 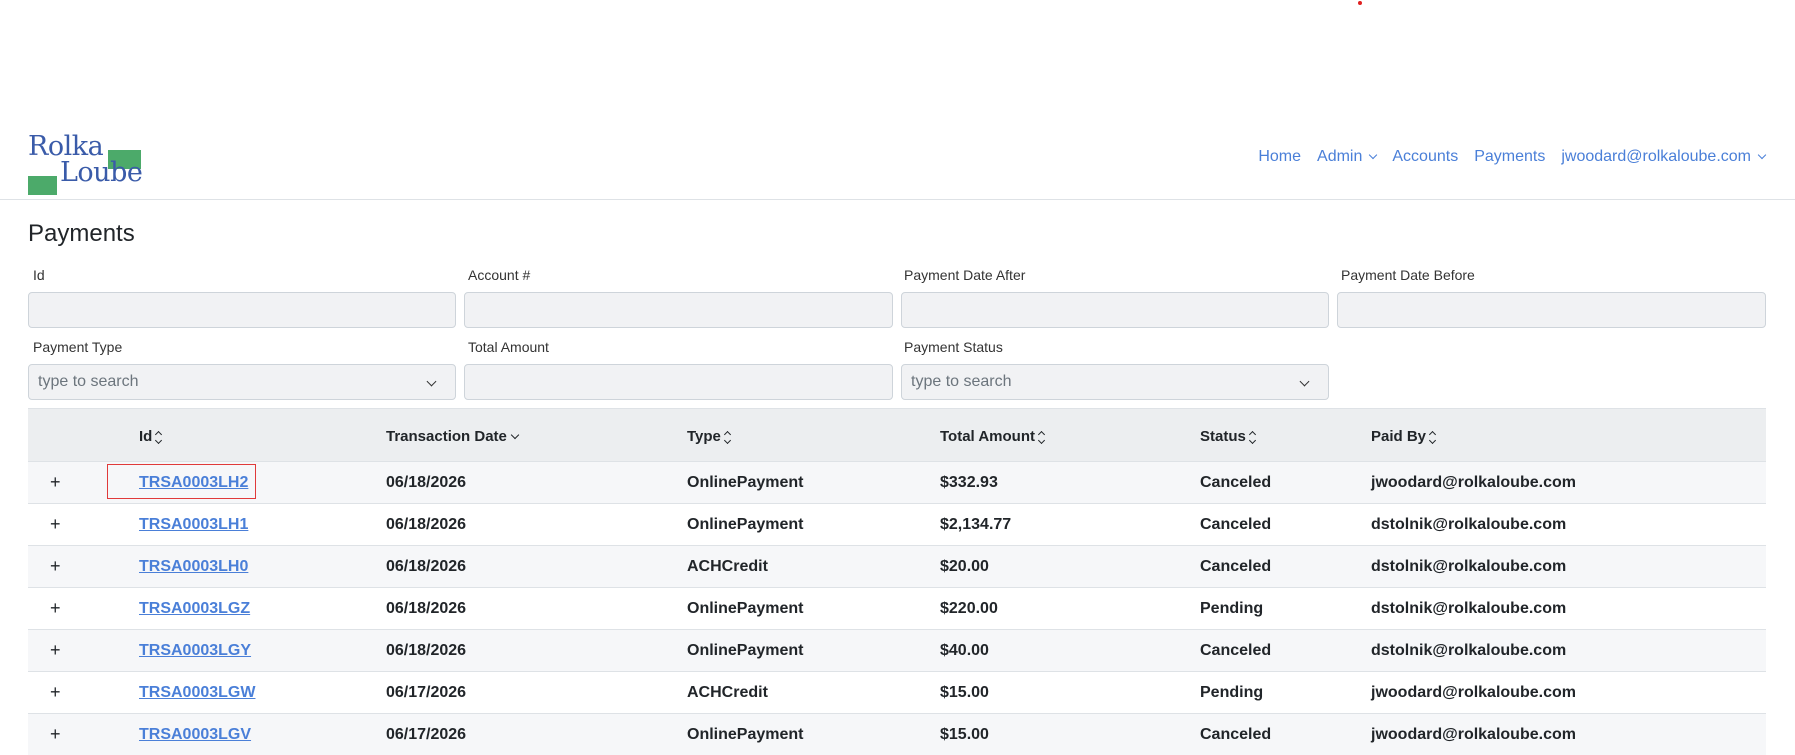 What do you see at coordinates (499, 275) in the screenshot?
I see `account-filter-label: Account #` at bounding box center [499, 275].